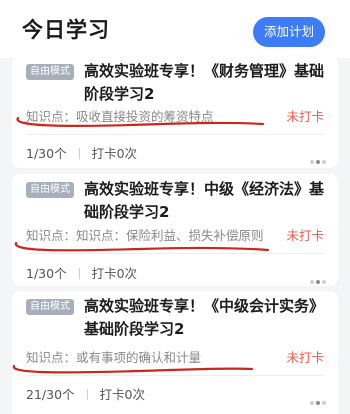 This screenshot has height=414, width=350. What do you see at coordinates (204, 317) in the screenshot?
I see `plan-title: 高效实验班专享！《中级会计实务》基础阶段学习2` at bounding box center [204, 317].